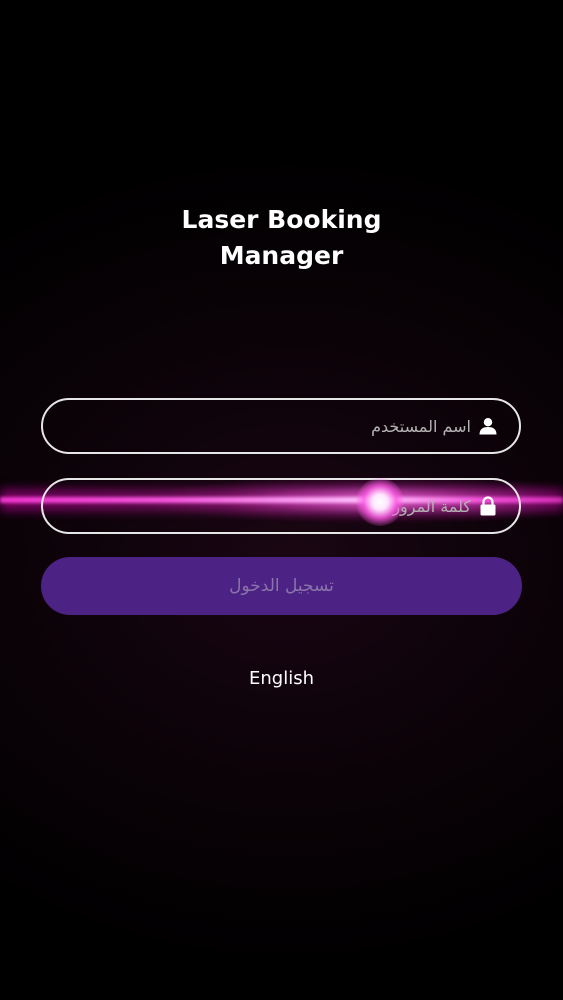 The image size is (563, 1000). What do you see at coordinates (281, 255) in the screenshot?
I see `app-title-line-2: Manager` at bounding box center [281, 255].